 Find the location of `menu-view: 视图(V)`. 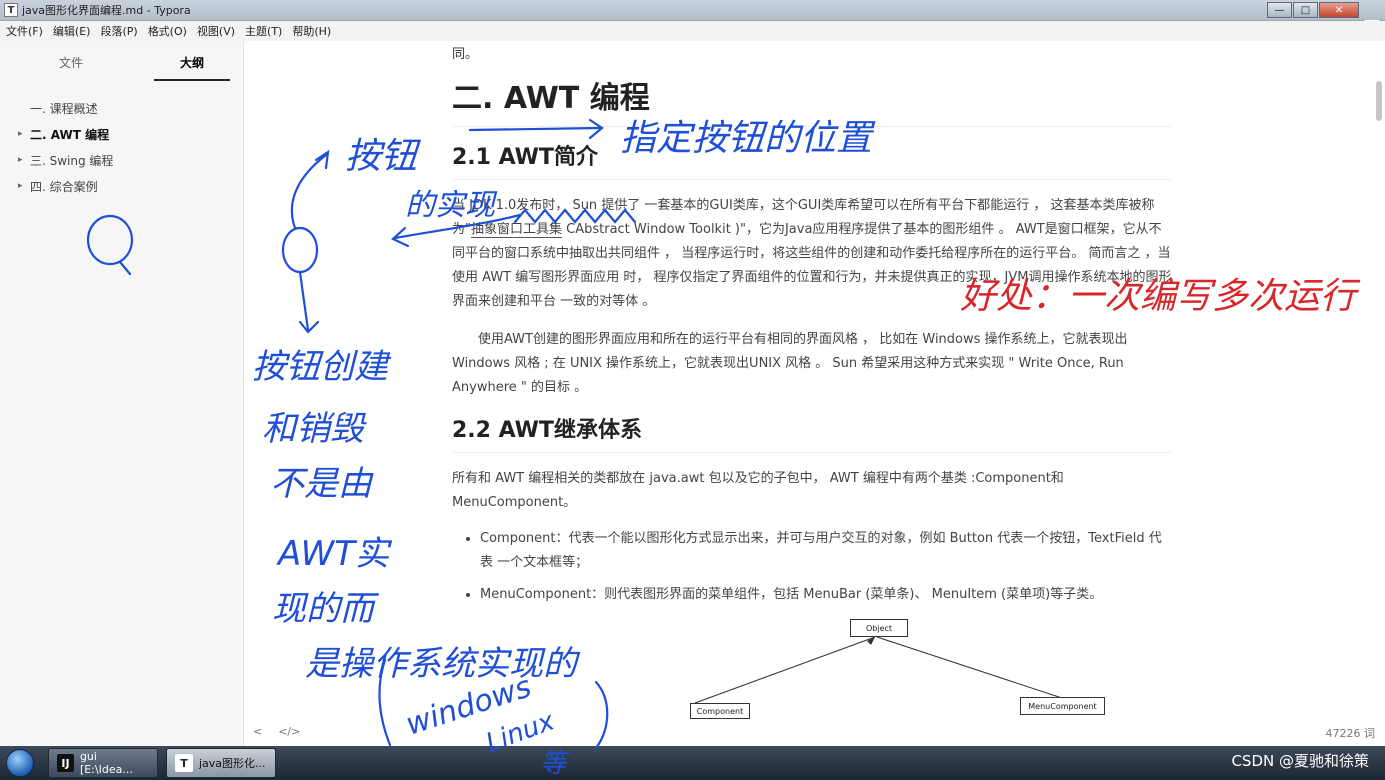

menu-view: 视图(V) is located at coordinates (216, 31).